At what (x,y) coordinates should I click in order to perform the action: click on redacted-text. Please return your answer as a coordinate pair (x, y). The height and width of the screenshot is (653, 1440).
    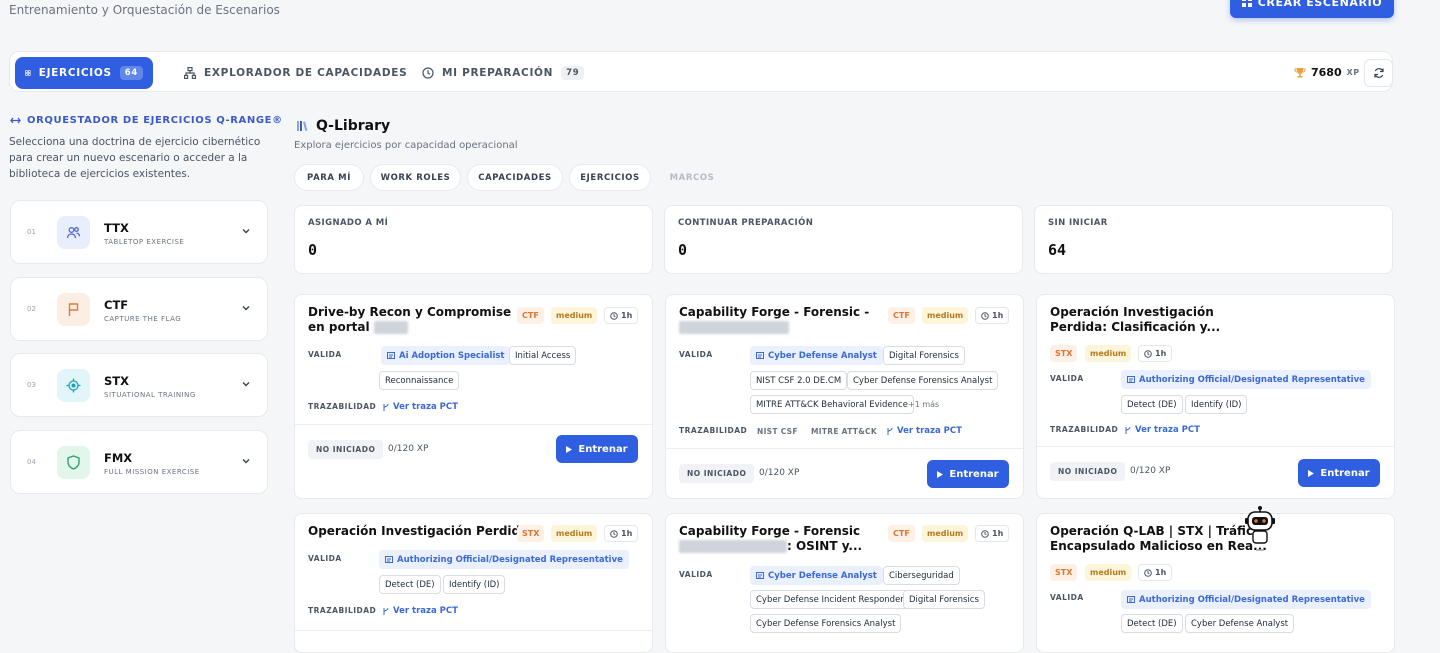
    Looking at the image, I should click on (734, 327).